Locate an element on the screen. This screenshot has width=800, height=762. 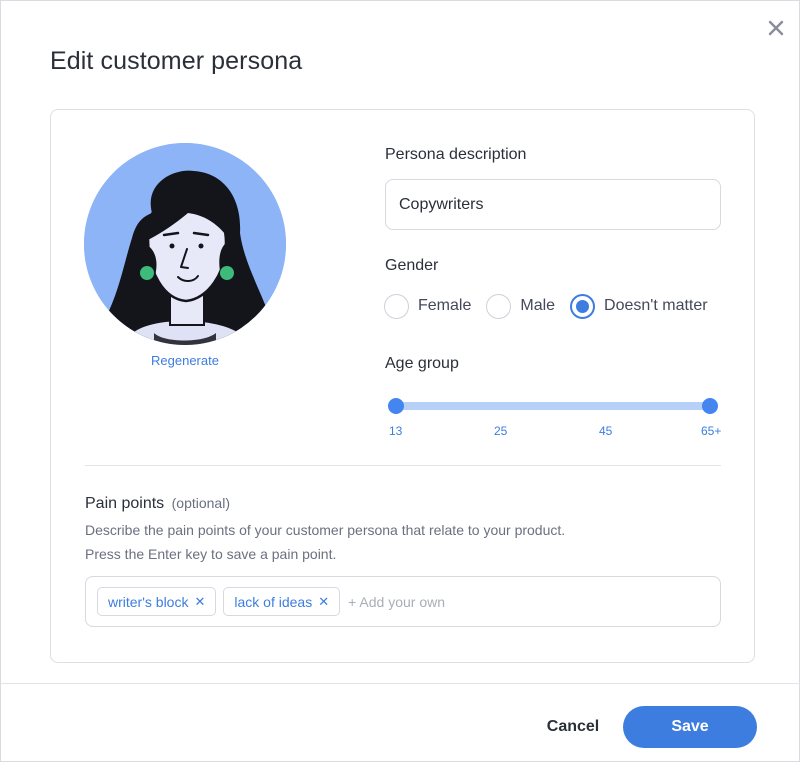
gender-option-doesnt-matter: Doesn't matter is located at coordinates (639, 306).